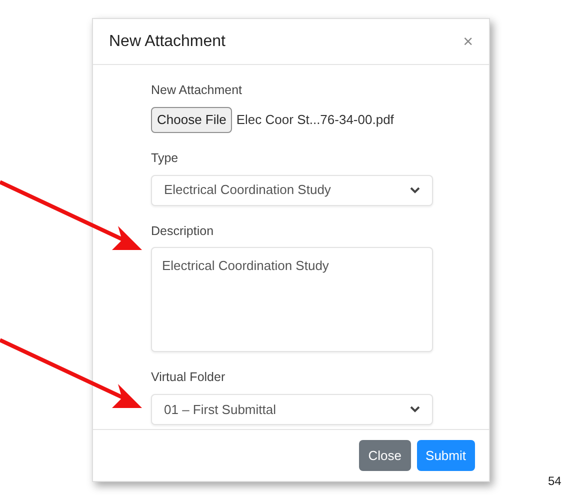  What do you see at coordinates (197, 90) in the screenshot?
I see `field-label: New Attachment` at bounding box center [197, 90].